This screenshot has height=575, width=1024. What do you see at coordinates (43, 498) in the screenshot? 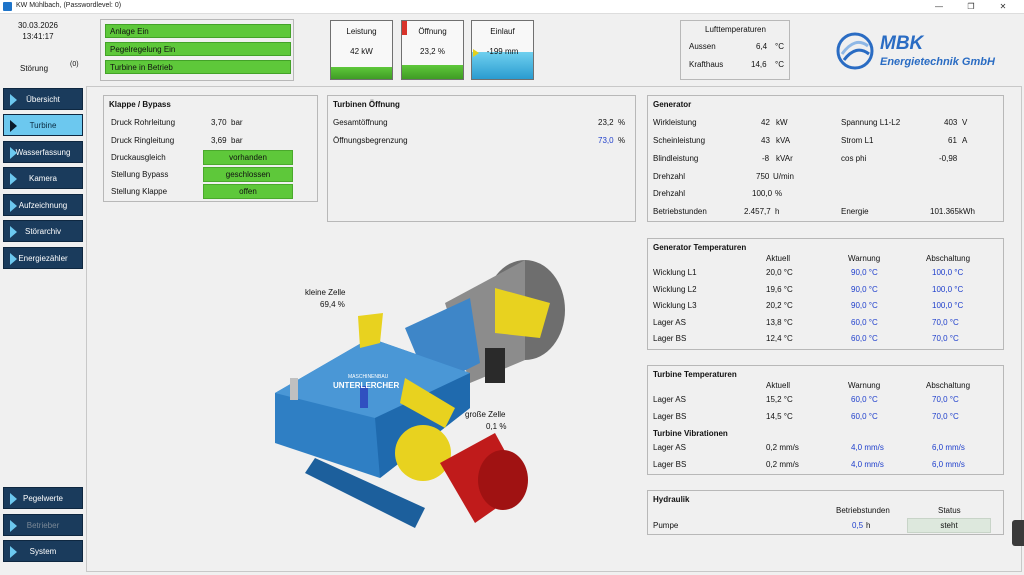
I see `nav-pegelwerte: Pegelwerte` at bounding box center [43, 498].